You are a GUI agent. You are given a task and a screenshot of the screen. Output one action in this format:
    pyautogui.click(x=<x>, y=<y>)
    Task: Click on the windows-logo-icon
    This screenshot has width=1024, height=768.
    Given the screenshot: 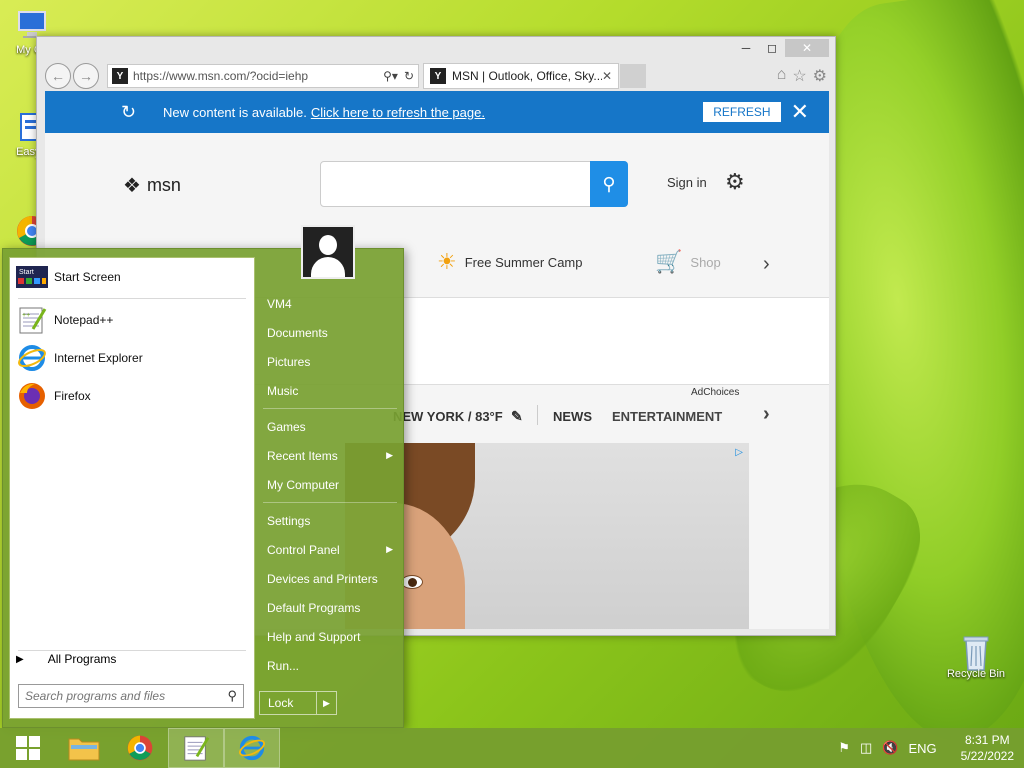 What is the action you would take?
    pyautogui.click(x=28, y=748)
    